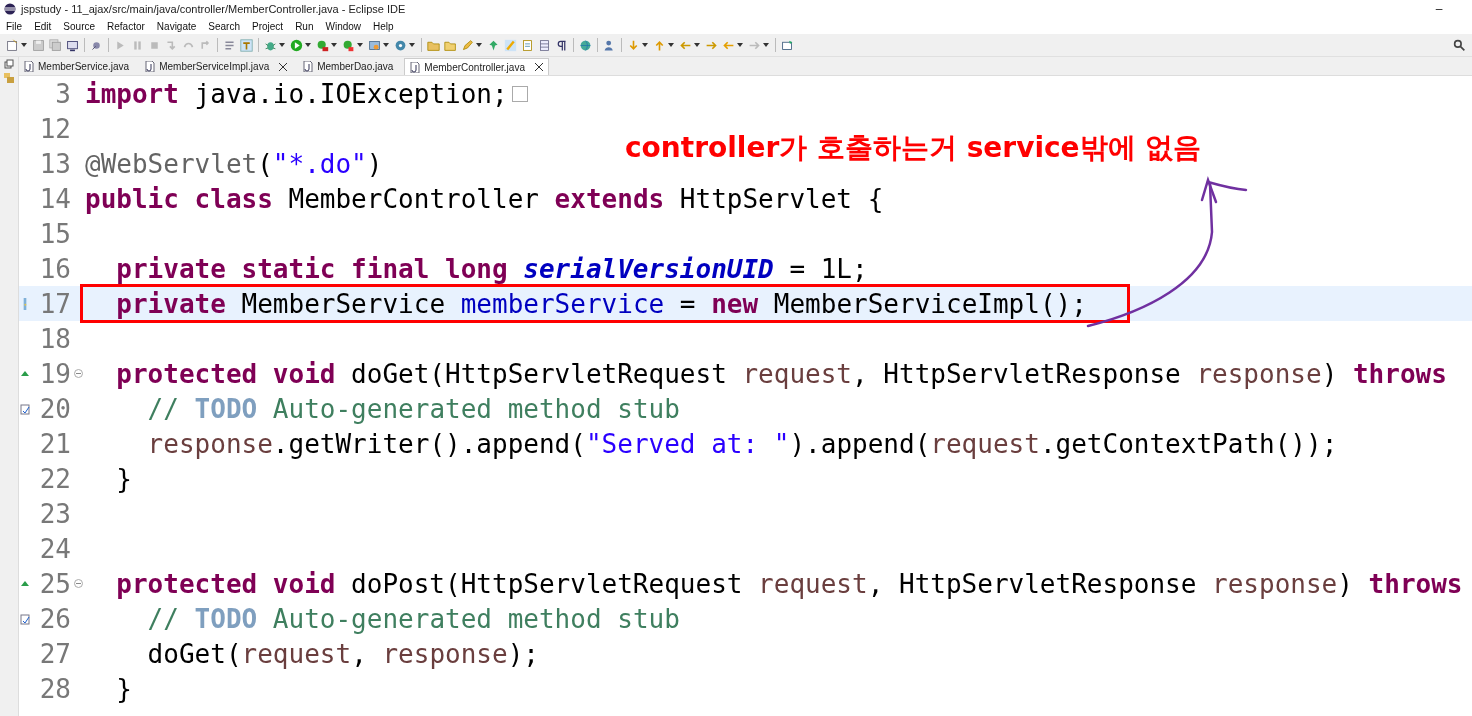 This screenshot has height=716, width=1472. What do you see at coordinates (214, 9) in the screenshot?
I see `window-title: jspstudy - 11_ajax/src/main/java/controller/MemberController.java - Eclipse IDE` at bounding box center [214, 9].